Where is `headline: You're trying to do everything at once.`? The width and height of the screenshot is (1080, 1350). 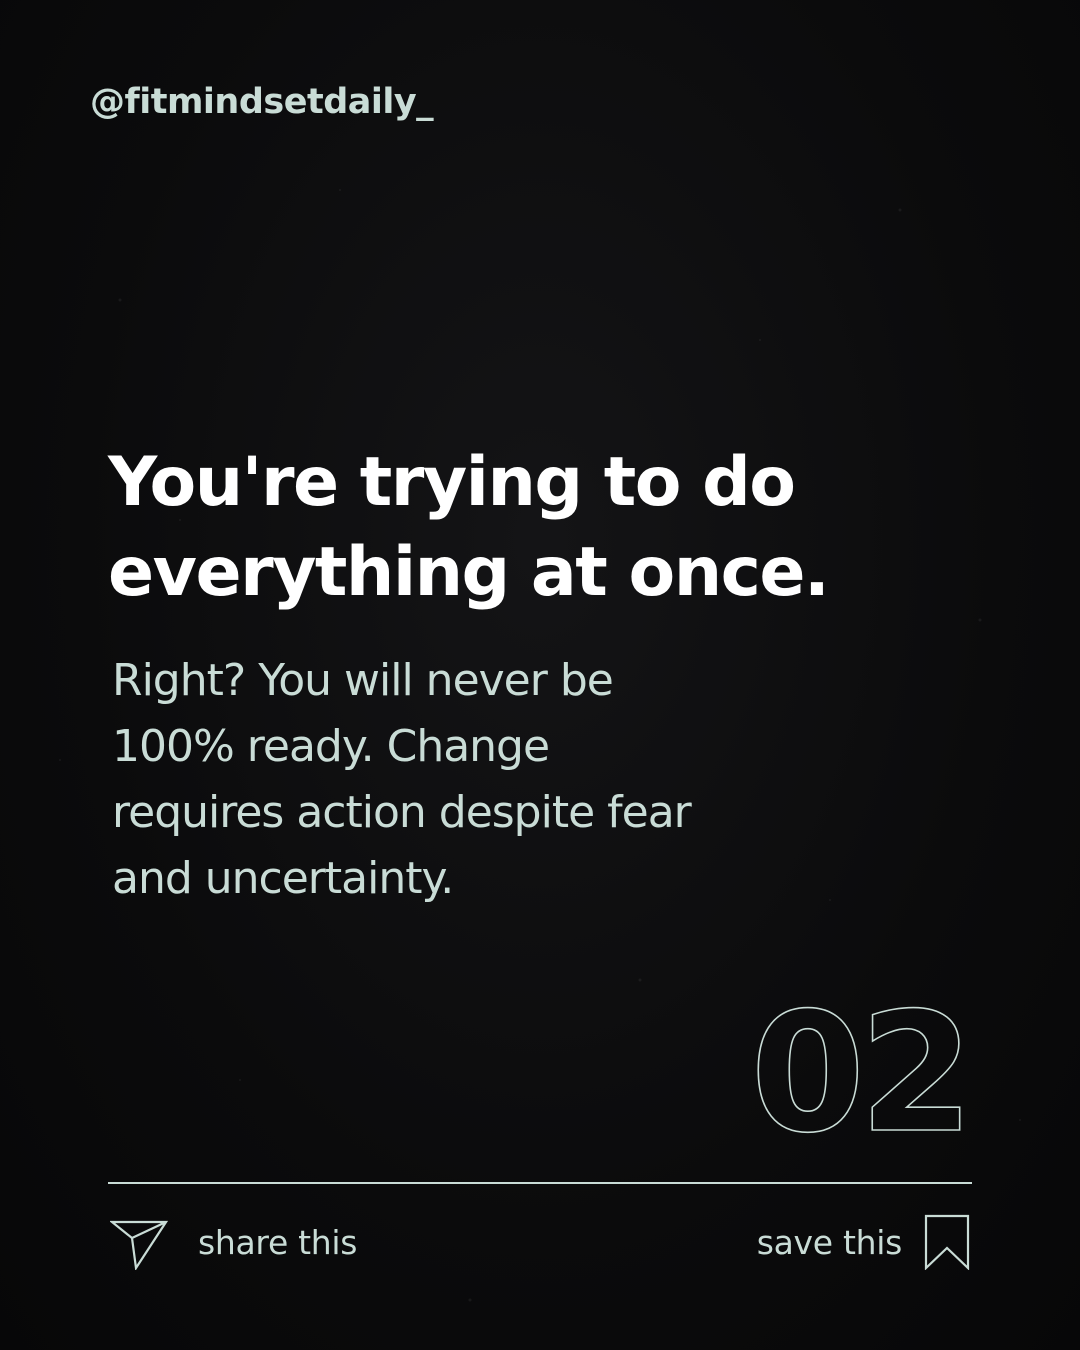
headline: You're trying to do everything at once. is located at coordinates (469, 527).